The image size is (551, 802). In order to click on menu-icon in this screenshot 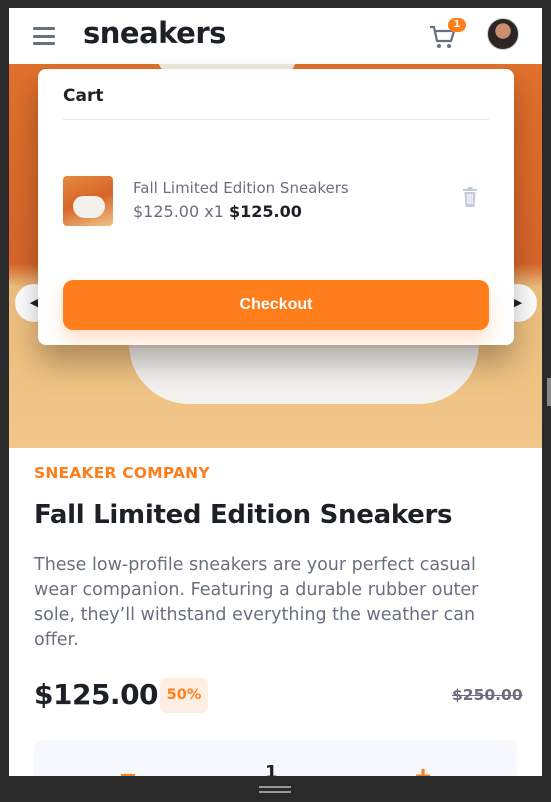, I will do `click(44, 36)`.